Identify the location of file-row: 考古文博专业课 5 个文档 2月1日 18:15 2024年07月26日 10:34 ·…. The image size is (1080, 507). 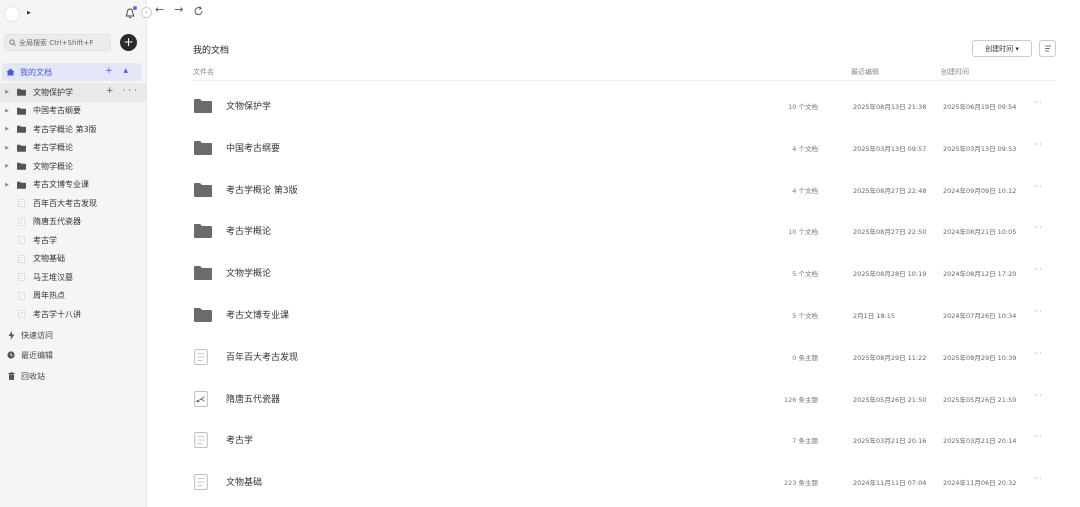
(624, 314).